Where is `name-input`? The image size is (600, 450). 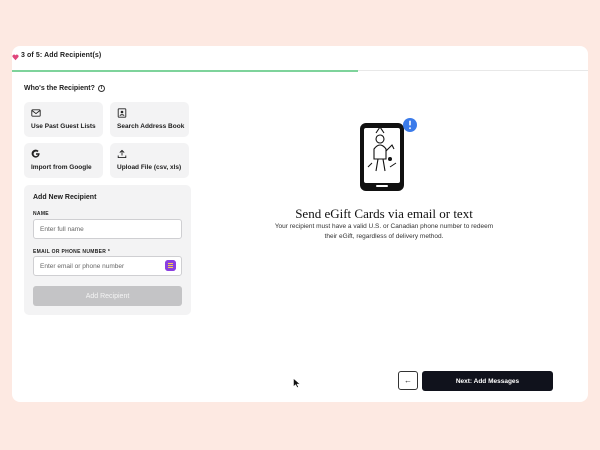
name-input is located at coordinates (107, 229).